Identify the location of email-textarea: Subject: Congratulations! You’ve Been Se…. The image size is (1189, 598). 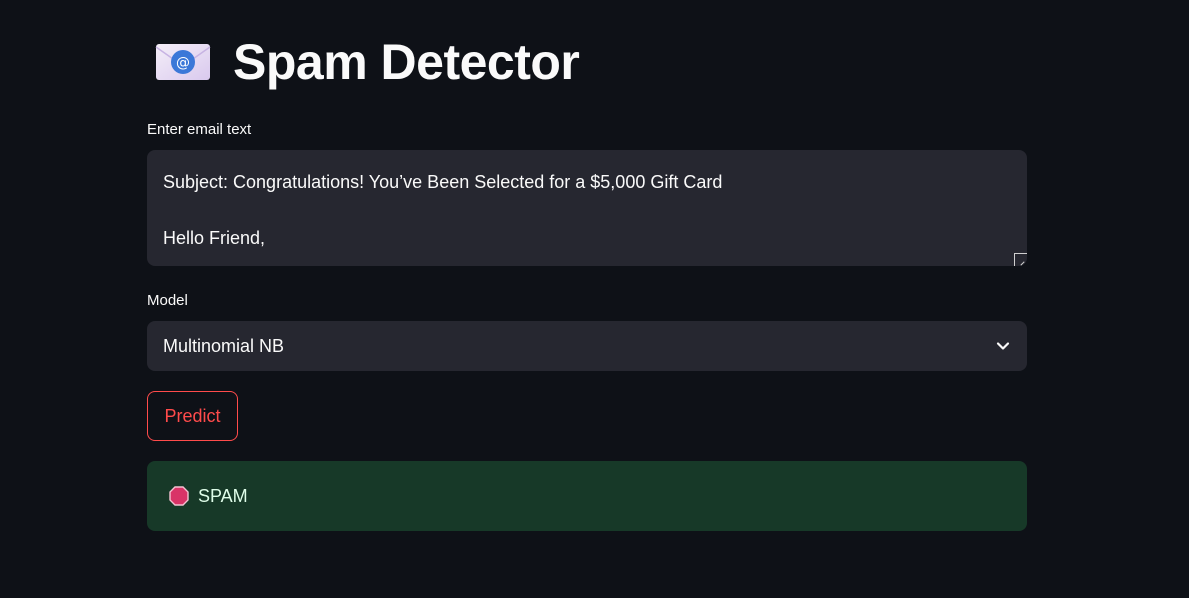
(587, 208).